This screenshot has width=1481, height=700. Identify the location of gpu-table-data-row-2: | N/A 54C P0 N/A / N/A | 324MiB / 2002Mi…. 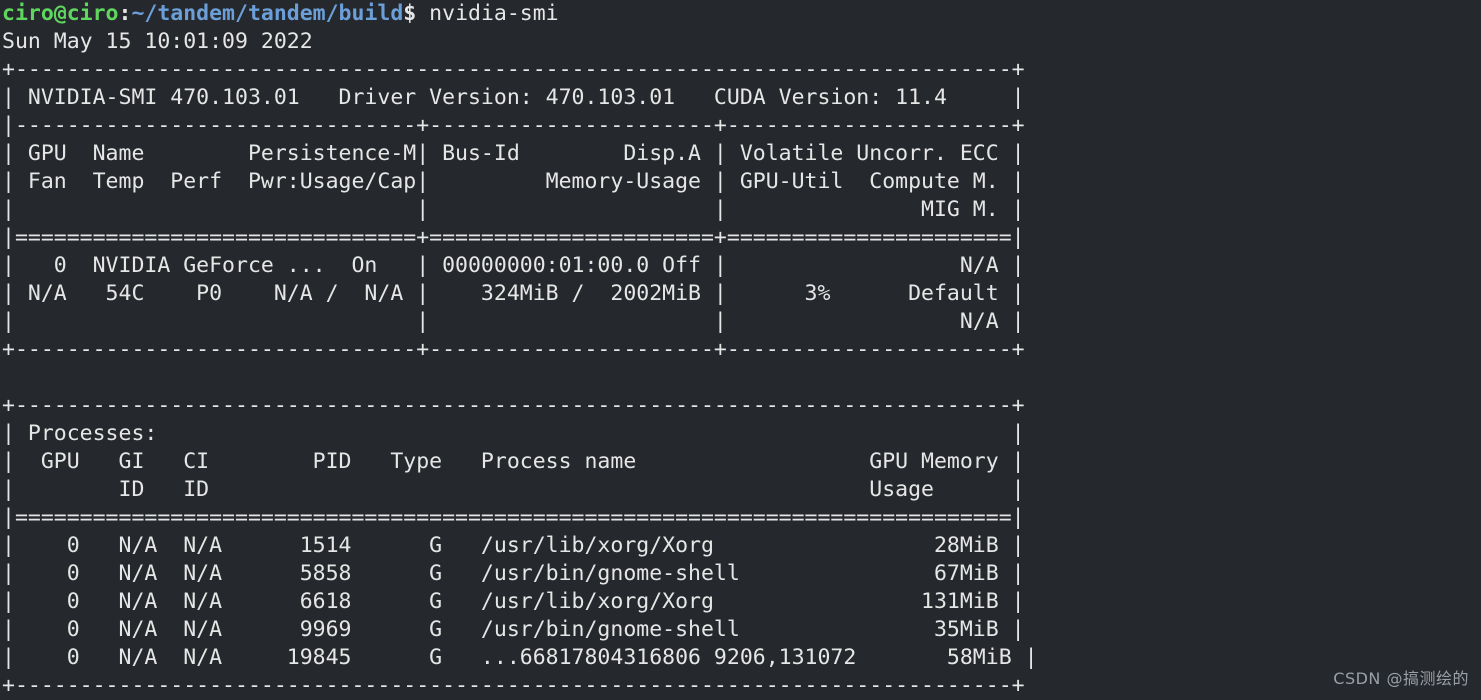
(513, 293).